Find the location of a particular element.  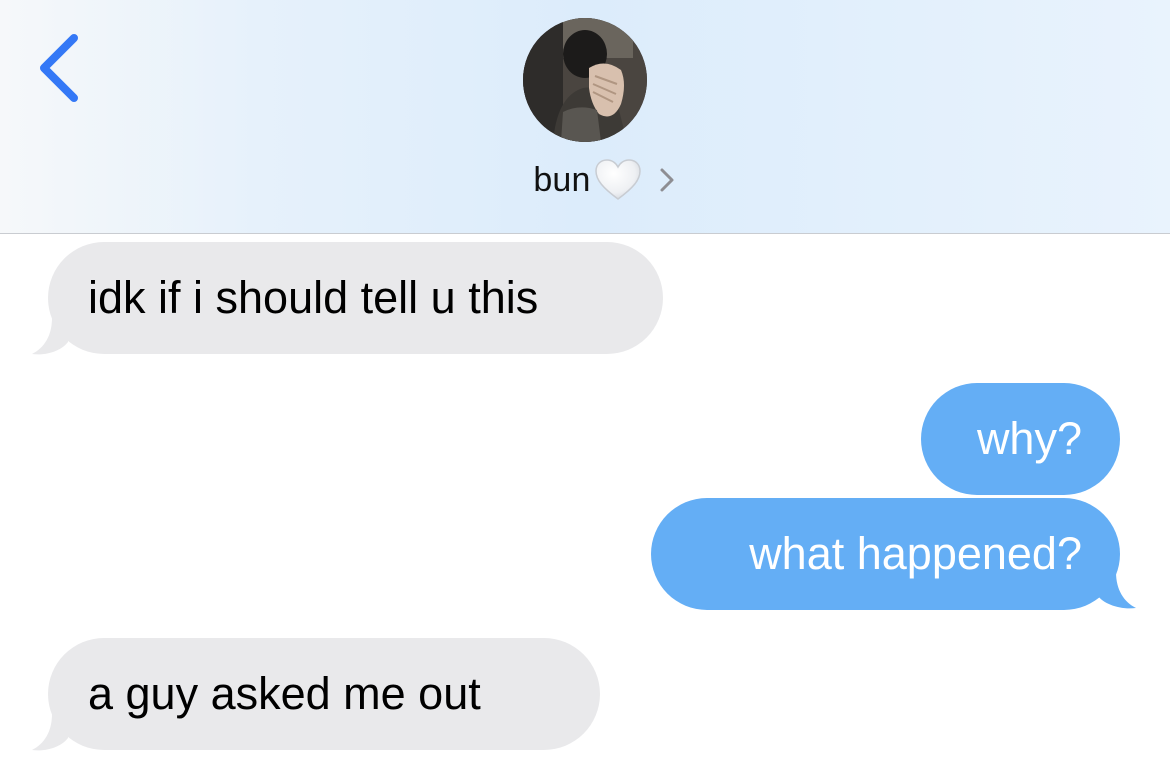

message-bubble-sent: why? is located at coordinates (1020, 439).